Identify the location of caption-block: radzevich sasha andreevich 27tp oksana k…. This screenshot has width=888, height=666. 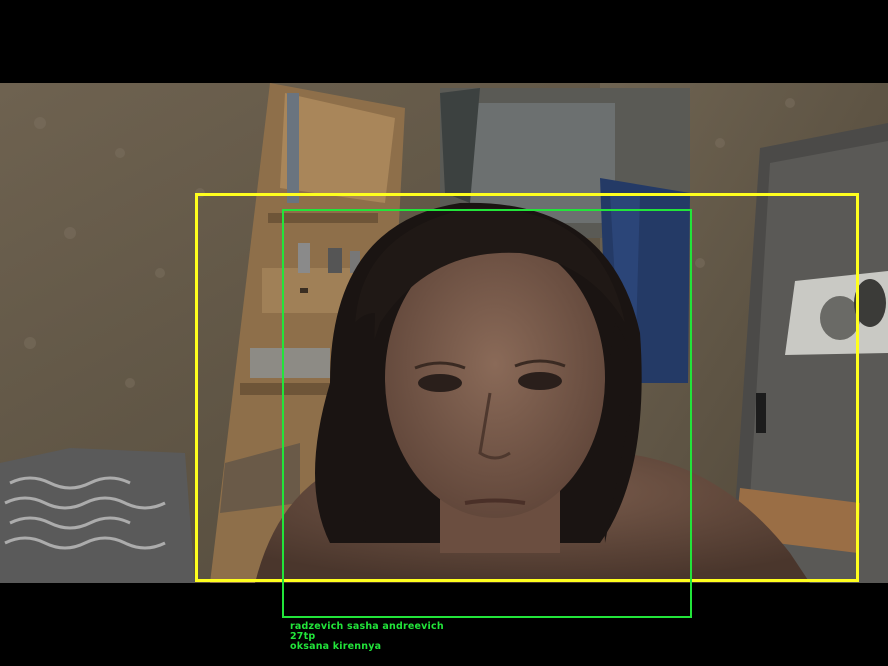
(367, 637).